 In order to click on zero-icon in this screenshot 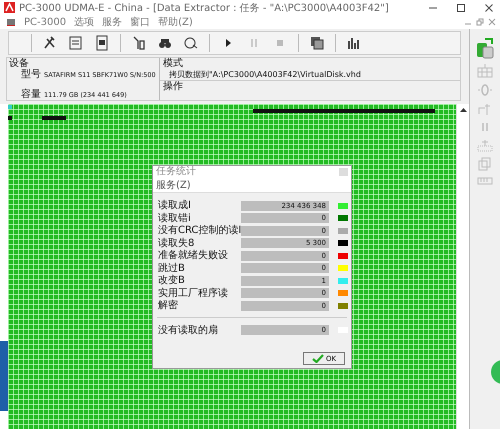, I will do `click(485, 90)`.